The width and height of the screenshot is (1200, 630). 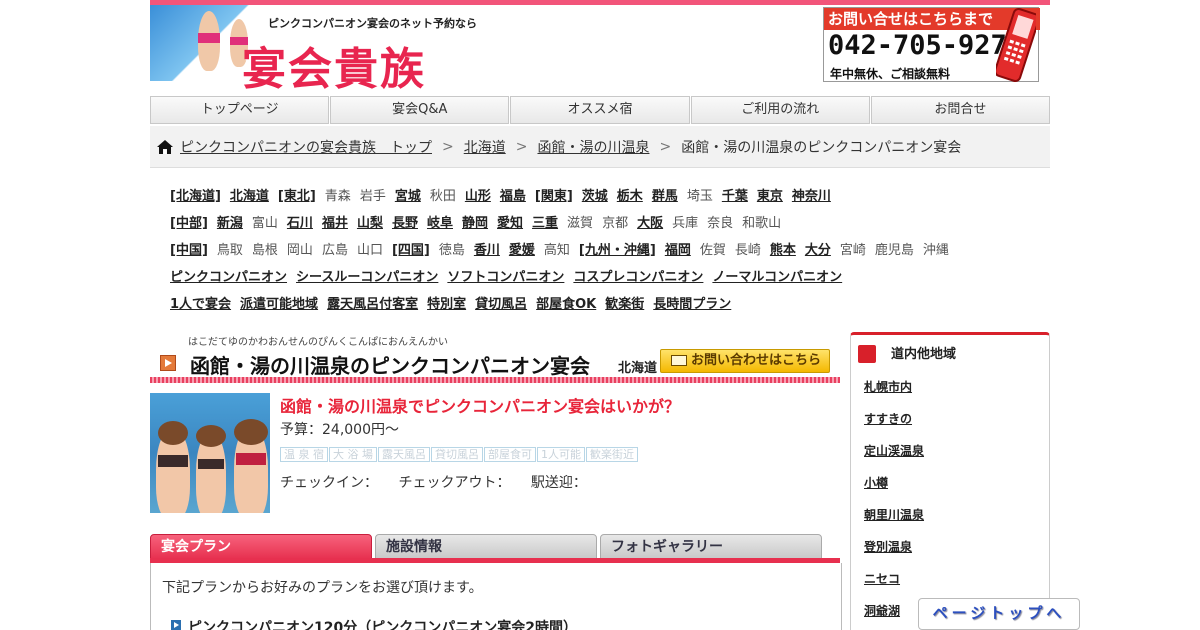 What do you see at coordinates (1016, 45) in the screenshot?
I see `mobile-phone-icon` at bounding box center [1016, 45].